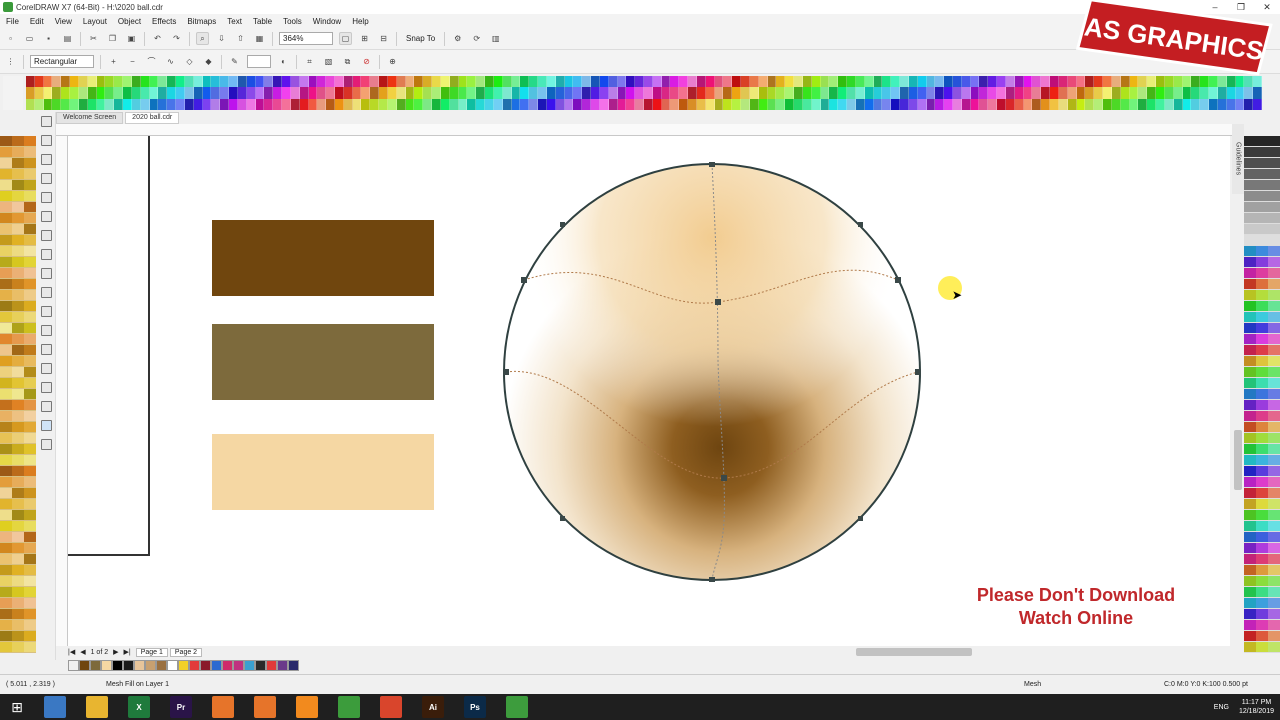  What do you see at coordinates (1032, 684) in the screenshot?
I see `fill-indicator: Mesh` at bounding box center [1032, 684].